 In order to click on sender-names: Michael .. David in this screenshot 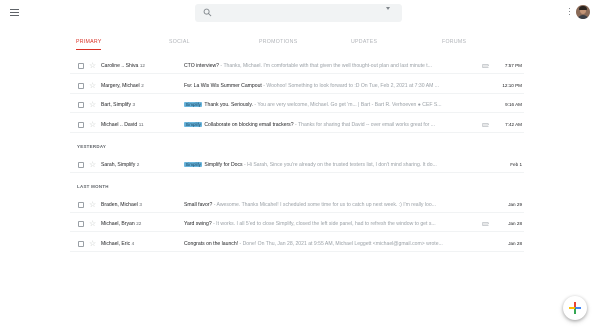, I will do `click(119, 125)`.